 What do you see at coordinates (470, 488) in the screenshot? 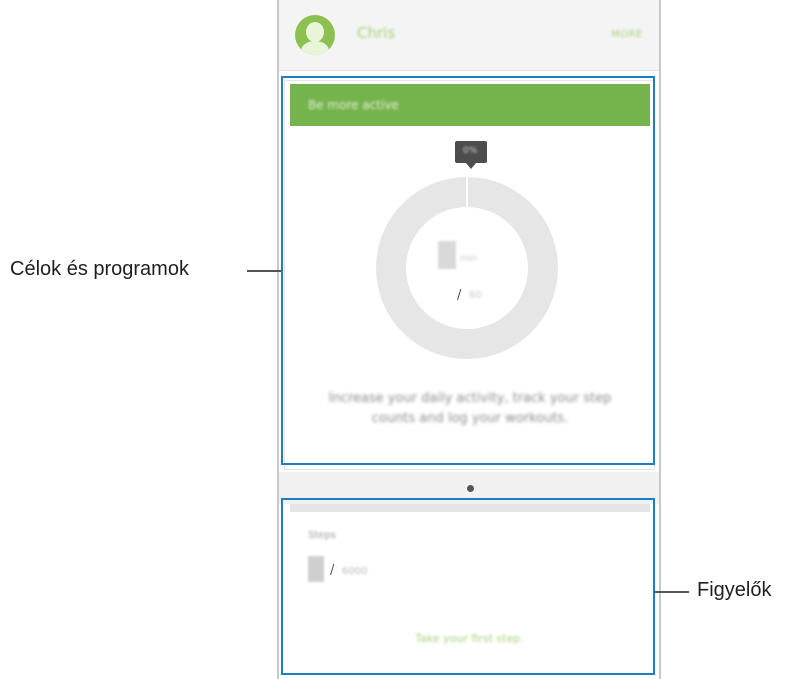
I see `page-indicator-dot` at bounding box center [470, 488].